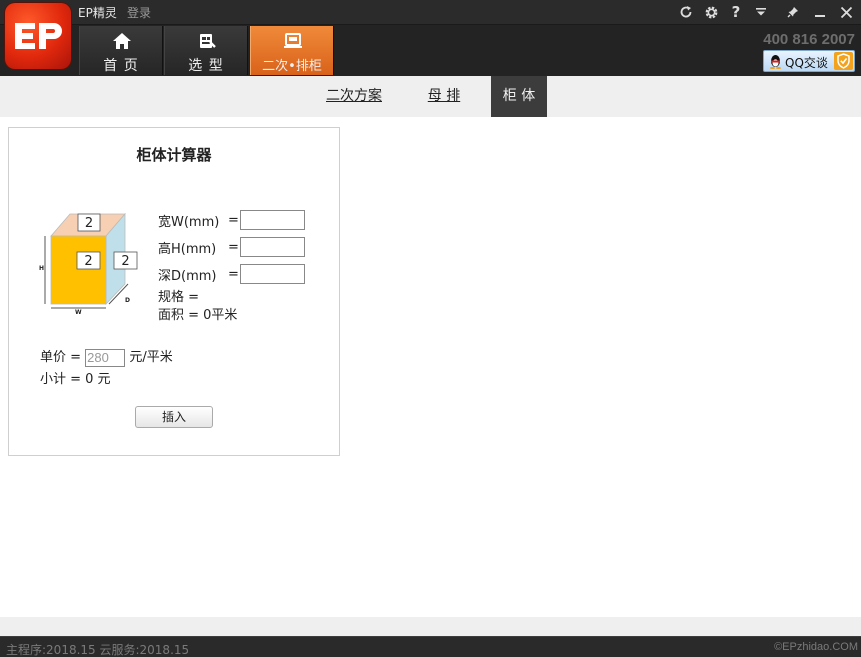  I want to click on version-info: 主程序:2018.15 云服务:2018.15, so click(98, 650).